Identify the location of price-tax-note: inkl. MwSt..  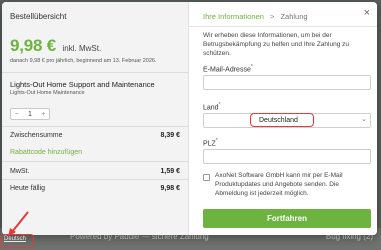
(82, 48).